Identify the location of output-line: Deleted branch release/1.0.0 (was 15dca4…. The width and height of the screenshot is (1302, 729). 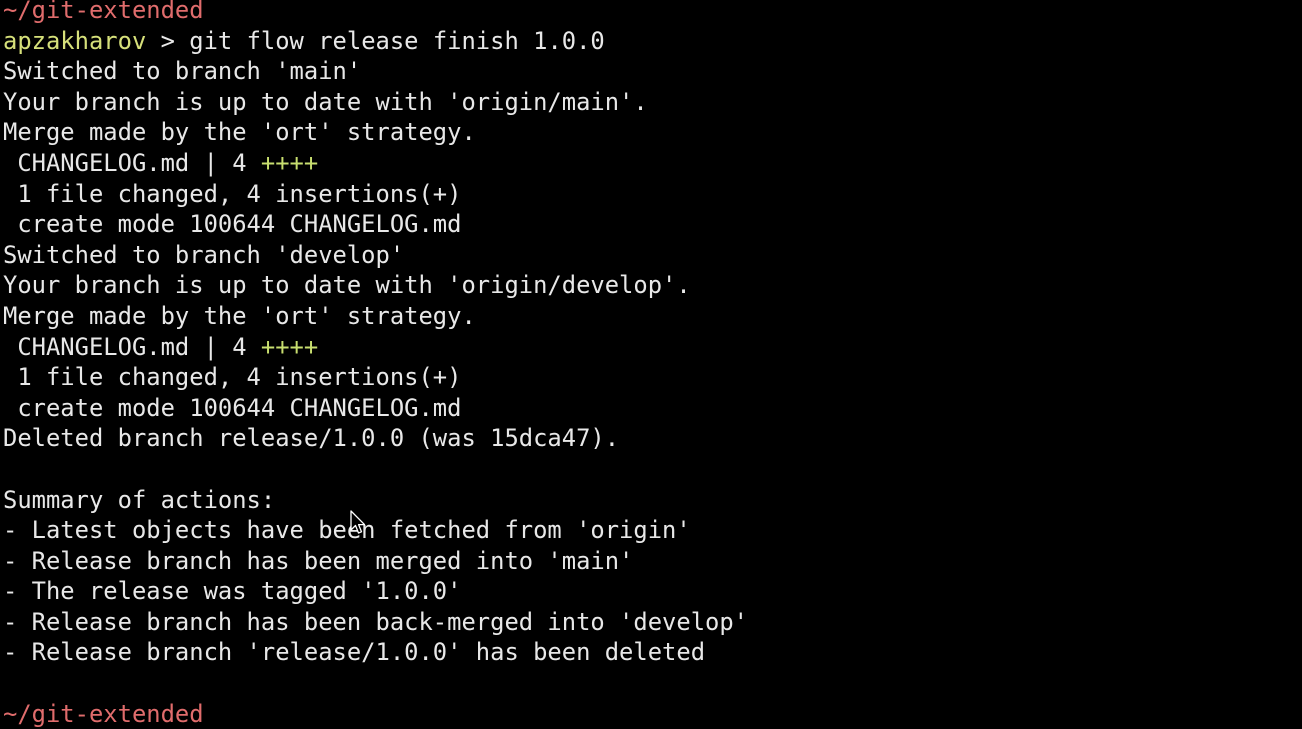
(311, 438).